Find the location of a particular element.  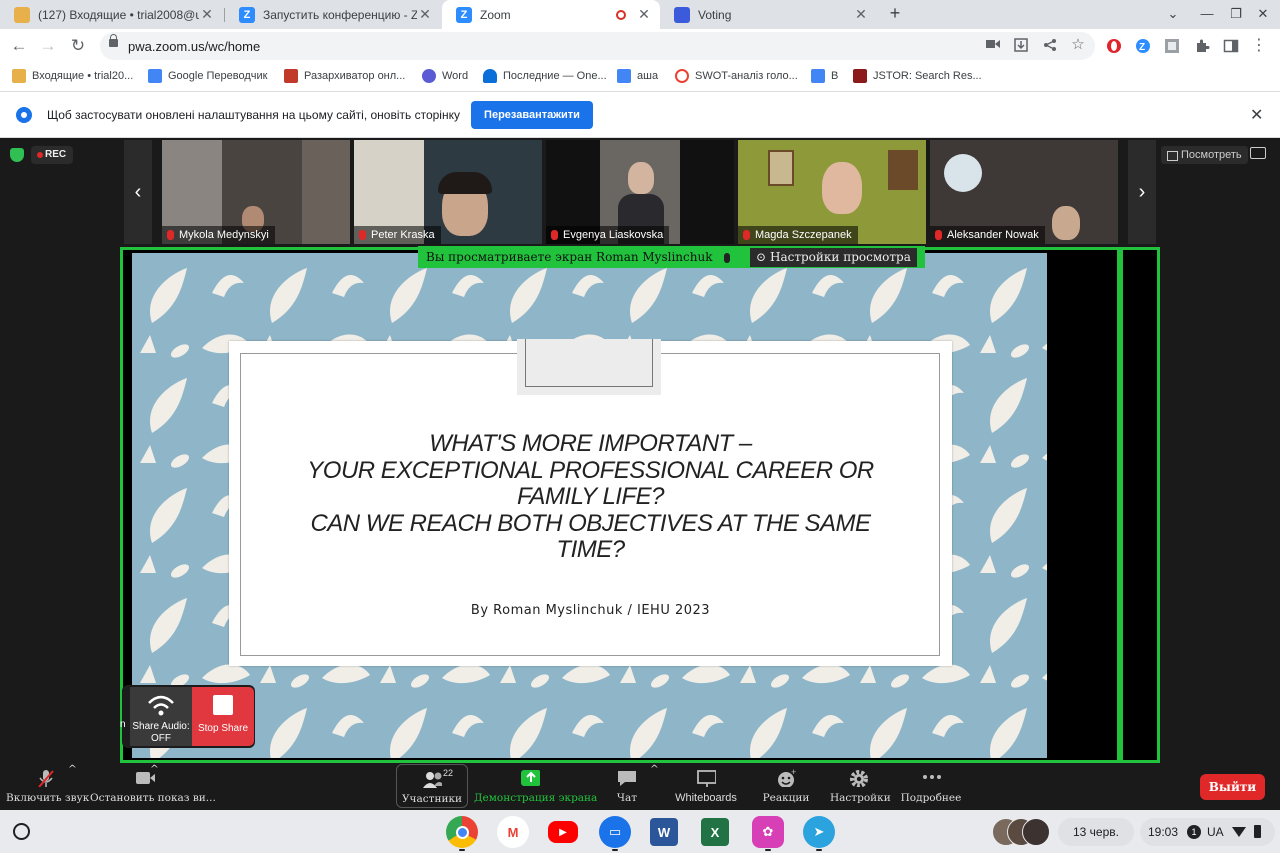

reactions-label: Реакции is located at coordinates (786, 798).